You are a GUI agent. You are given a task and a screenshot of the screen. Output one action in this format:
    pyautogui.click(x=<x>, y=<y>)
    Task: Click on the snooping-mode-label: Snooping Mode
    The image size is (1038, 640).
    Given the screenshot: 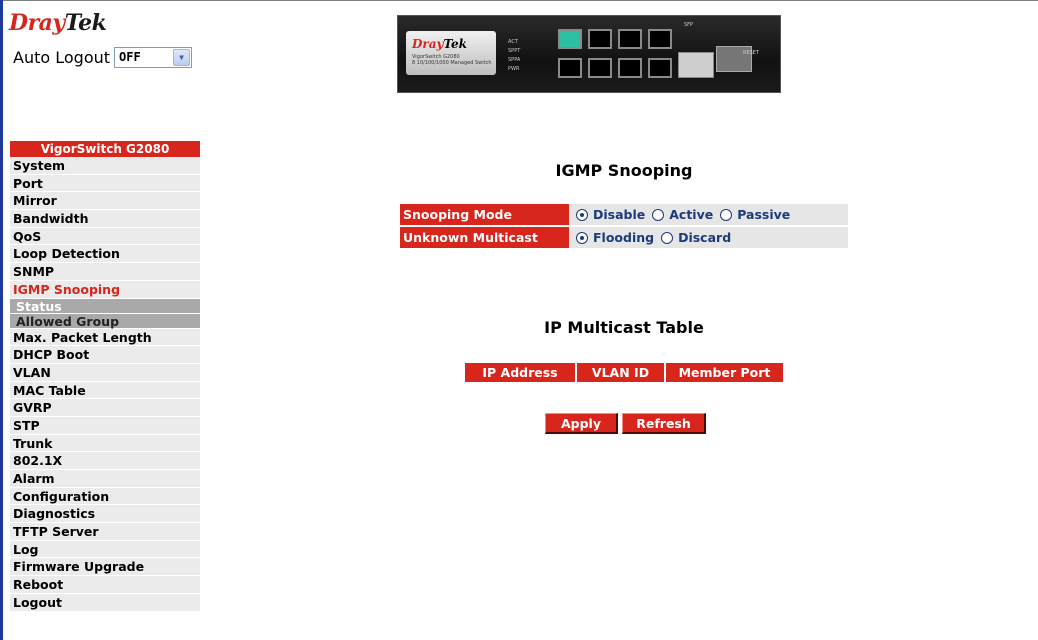 What is the action you would take?
    pyautogui.click(x=484, y=214)
    